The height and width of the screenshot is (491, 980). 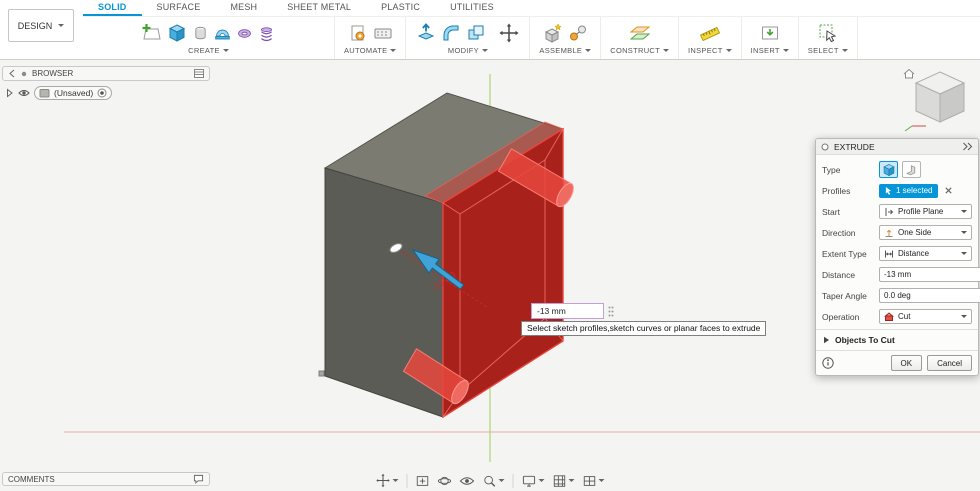 I want to click on group-label: AUTOMATE, so click(x=366, y=50).